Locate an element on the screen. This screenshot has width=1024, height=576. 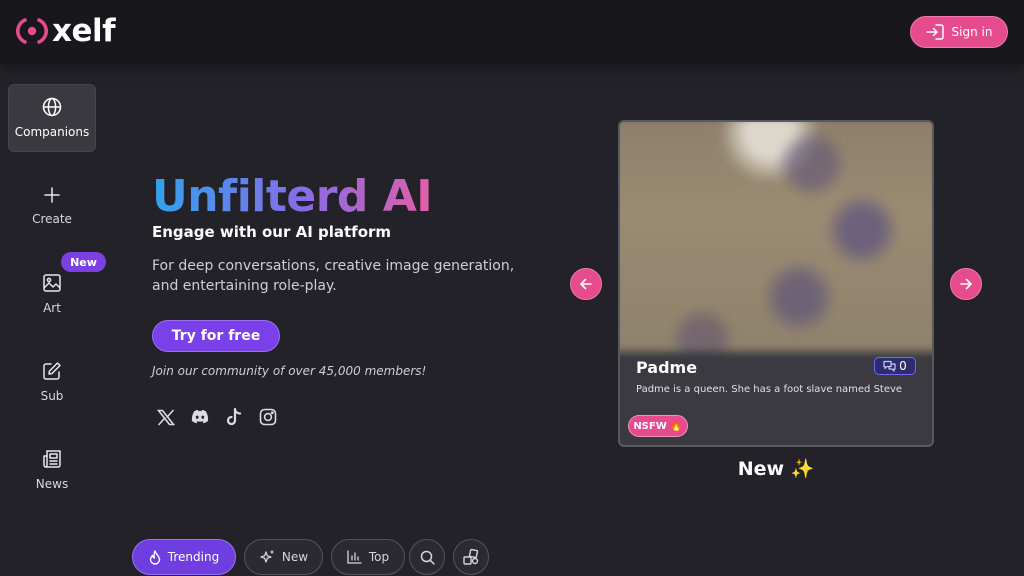
hero-title: Unfilterd AI is located at coordinates (292, 196).